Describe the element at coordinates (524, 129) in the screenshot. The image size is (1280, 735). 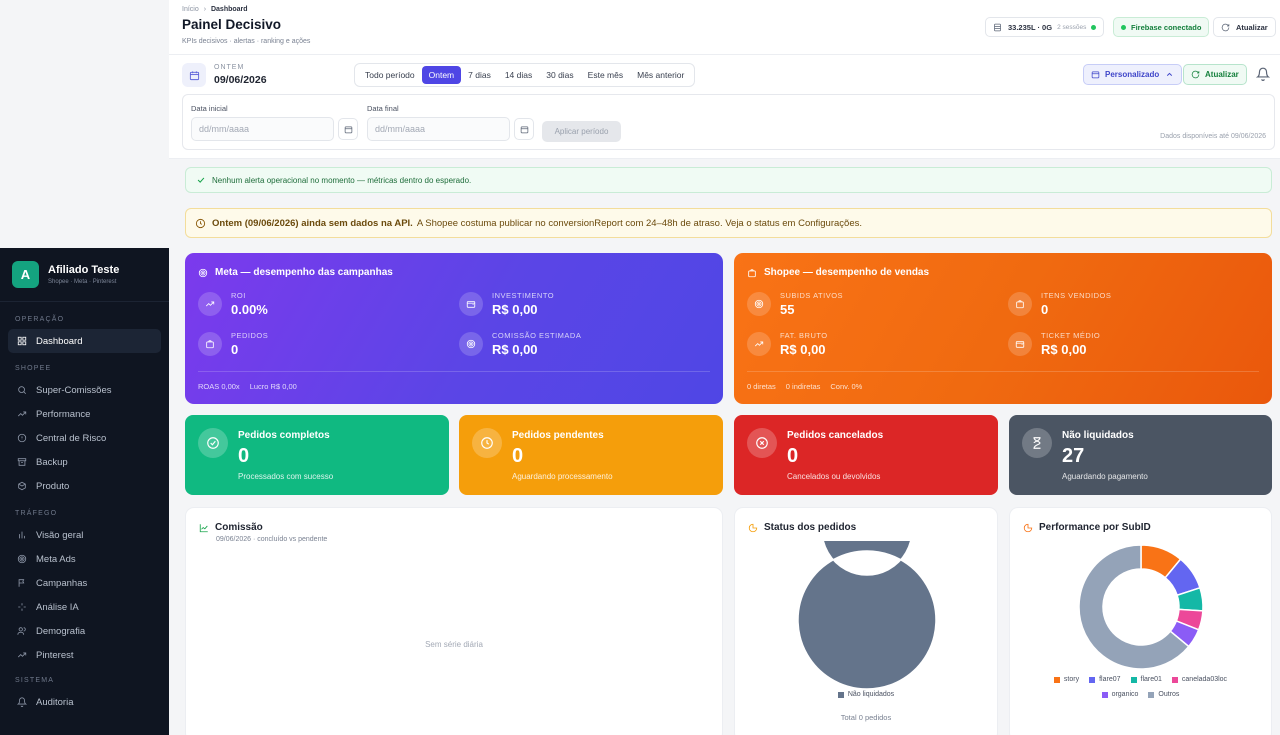
I see `end-date-calendar-button` at that location.